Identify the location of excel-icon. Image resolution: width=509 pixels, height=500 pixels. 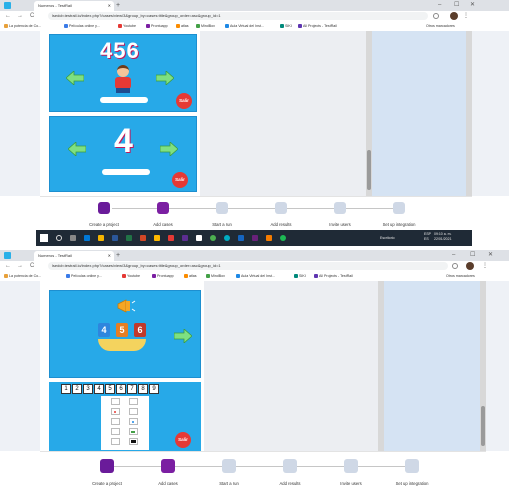
(129, 238).